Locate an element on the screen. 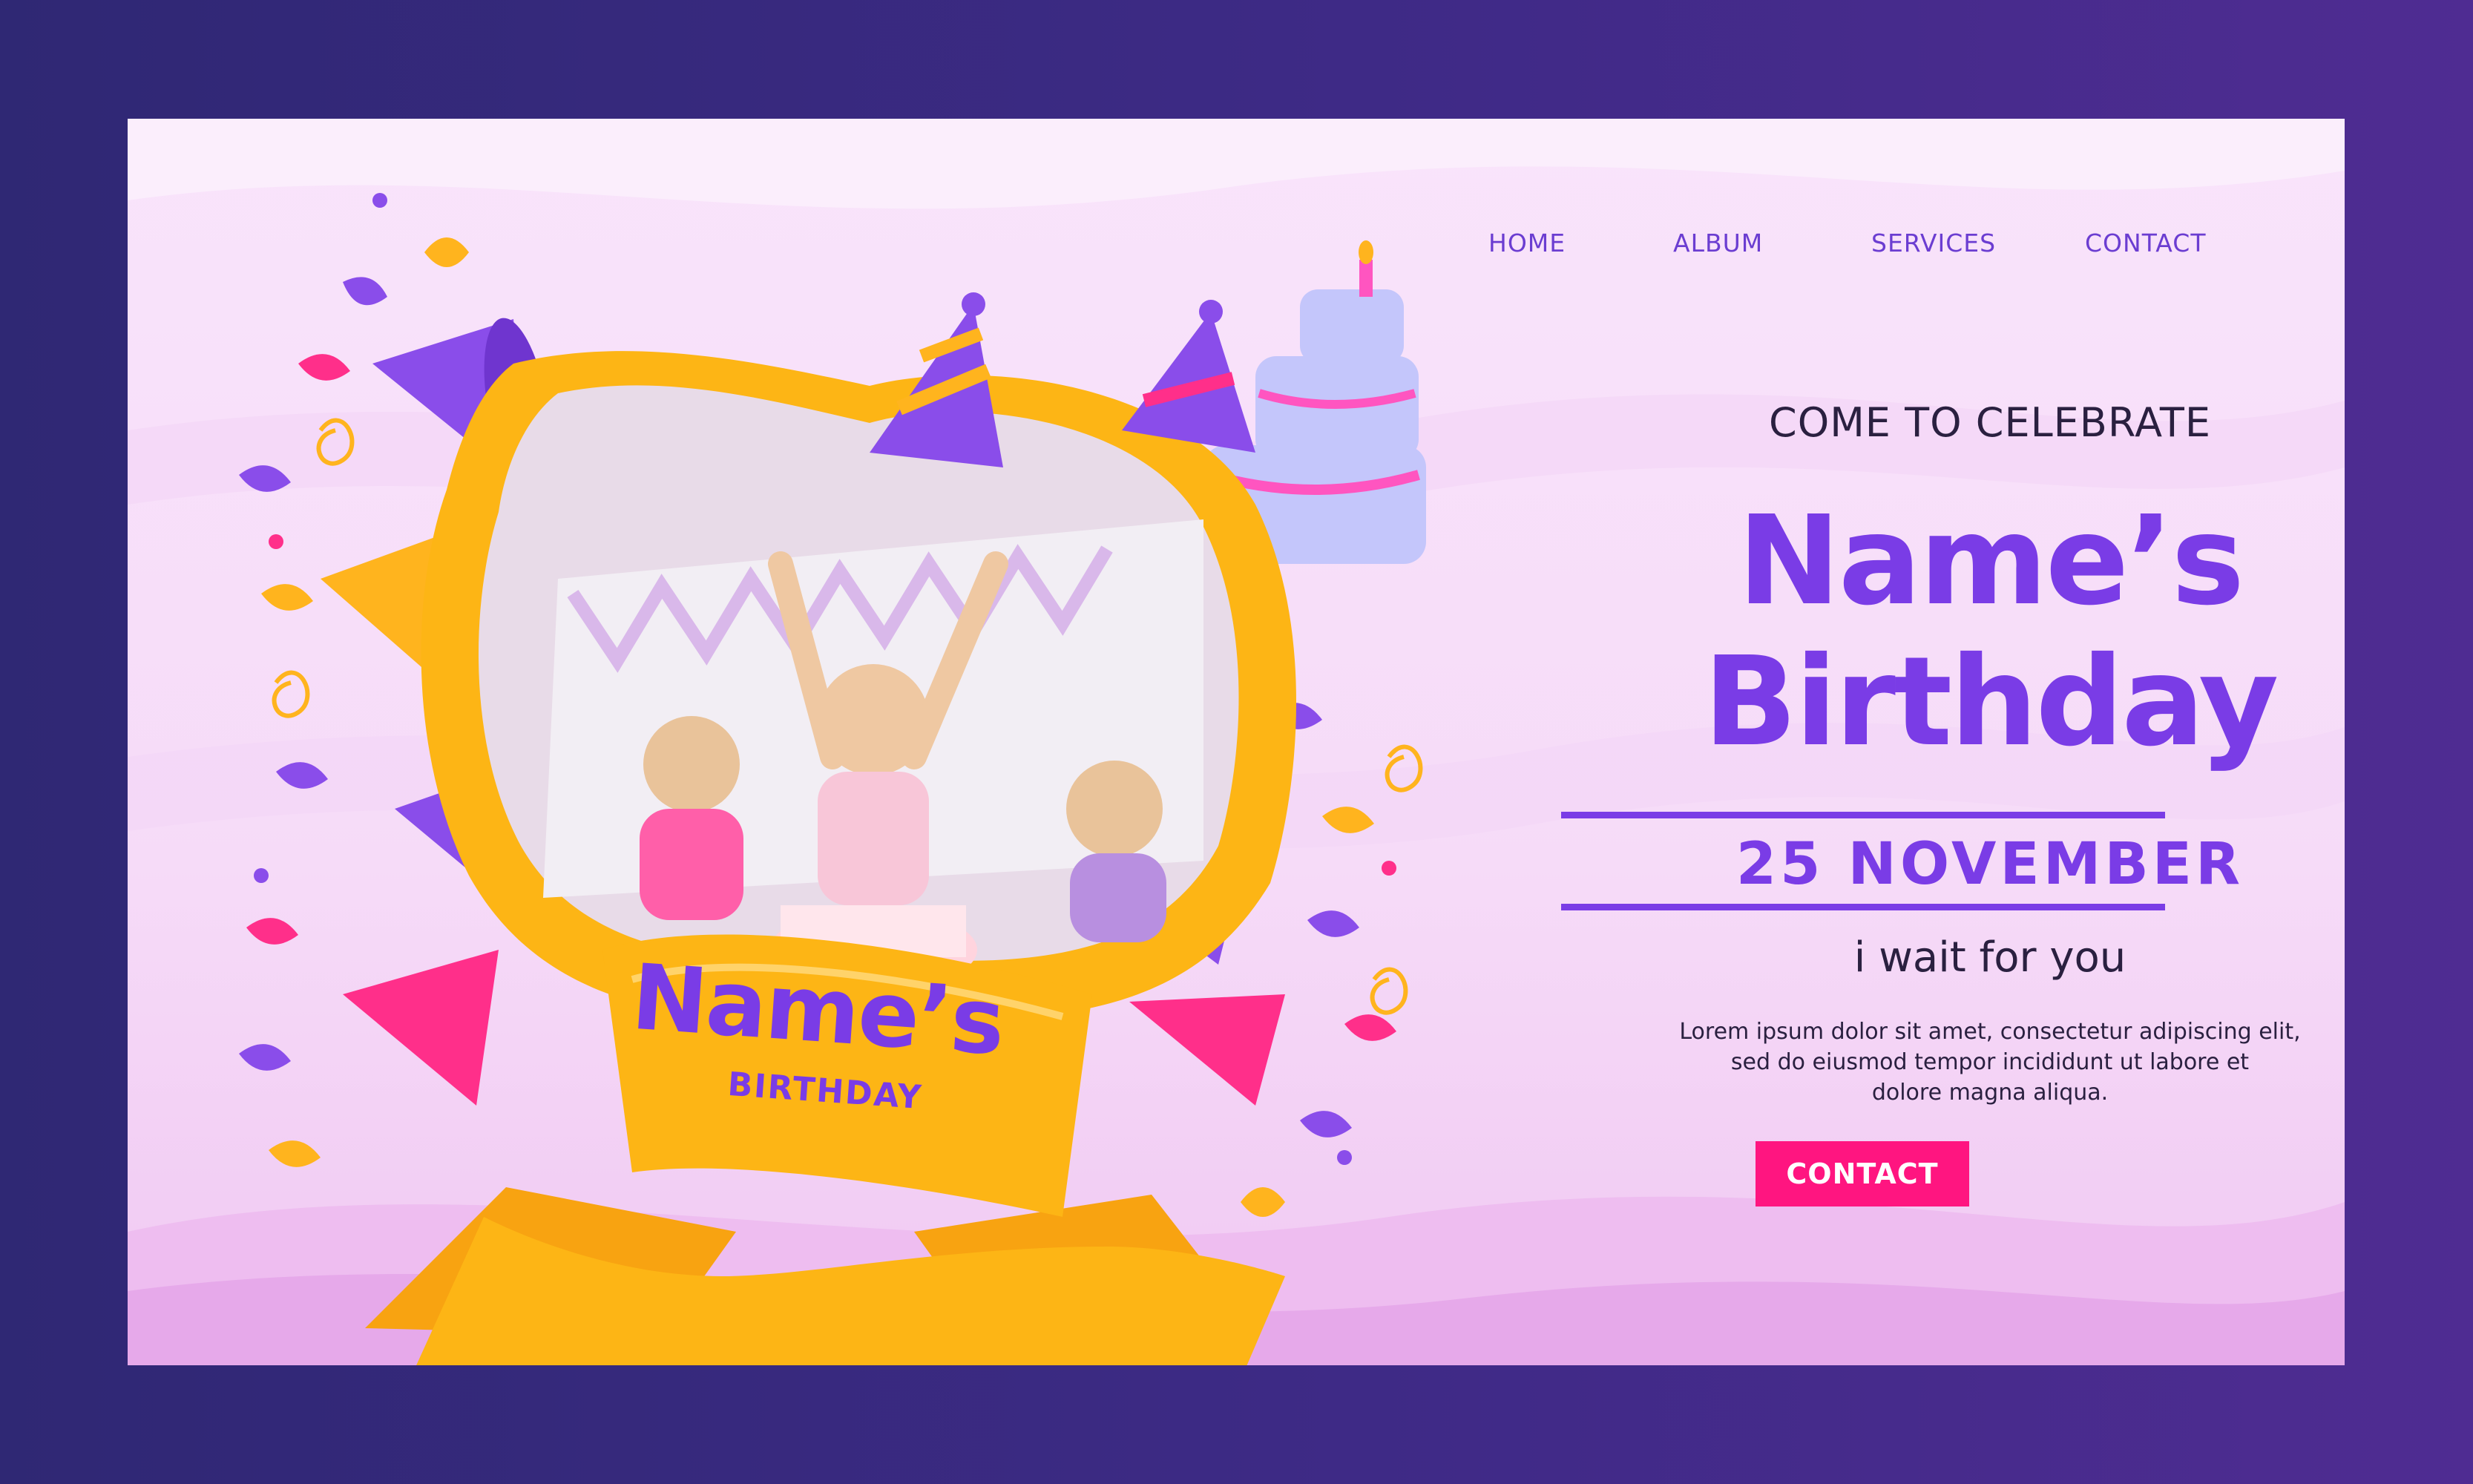 The width and height of the screenshot is (2473, 1484). date-rule-bottom is located at coordinates (1863, 907).